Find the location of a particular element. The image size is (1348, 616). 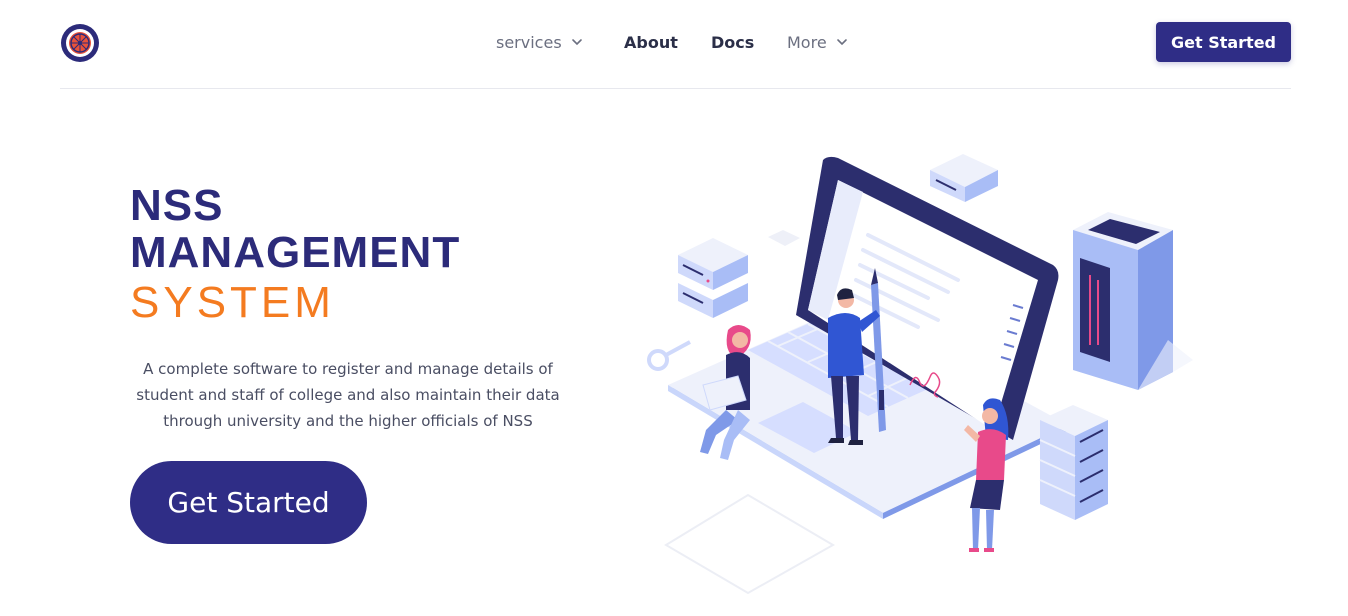

nav-more-label: More is located at coordinates (807, 42).